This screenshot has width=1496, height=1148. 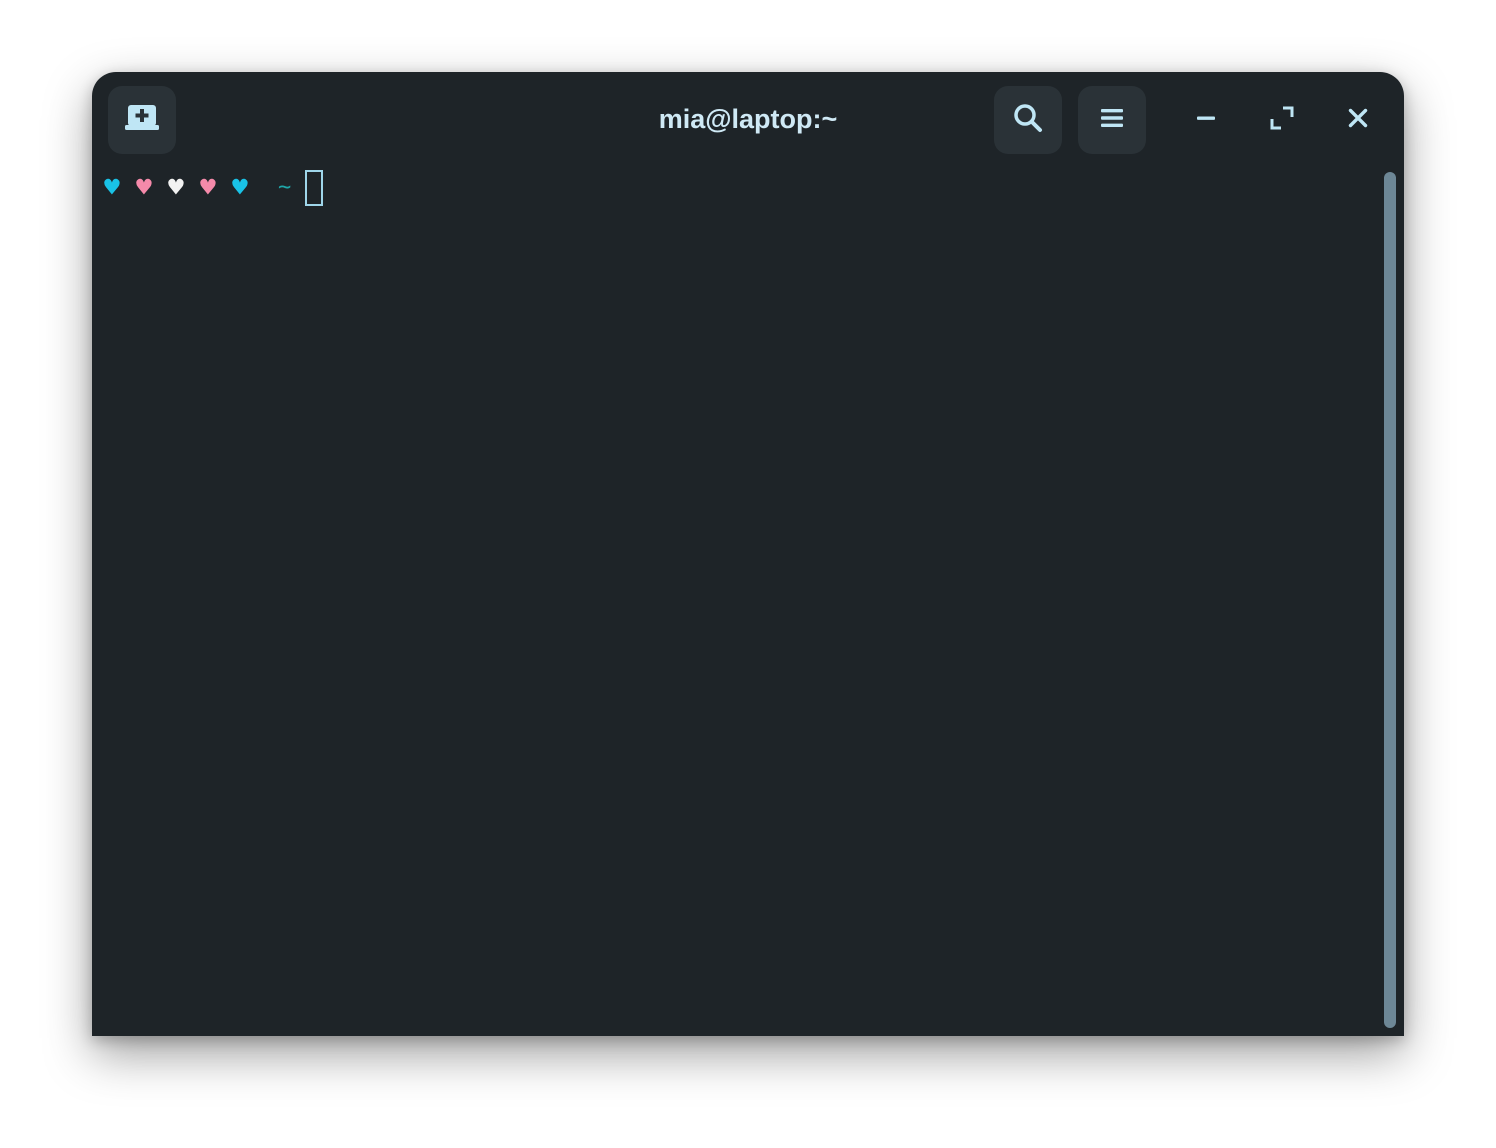 What do you see at coordinates (314, 188) in the screenshot?
I see `text-cursor` at bounding box center [314, 188].